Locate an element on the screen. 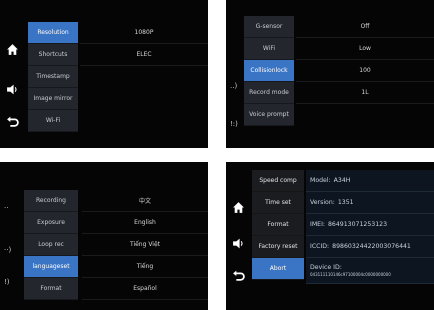 The width and height of the screenshot is (434, 310). version-label: Version: is located at coordinates (322, 202).